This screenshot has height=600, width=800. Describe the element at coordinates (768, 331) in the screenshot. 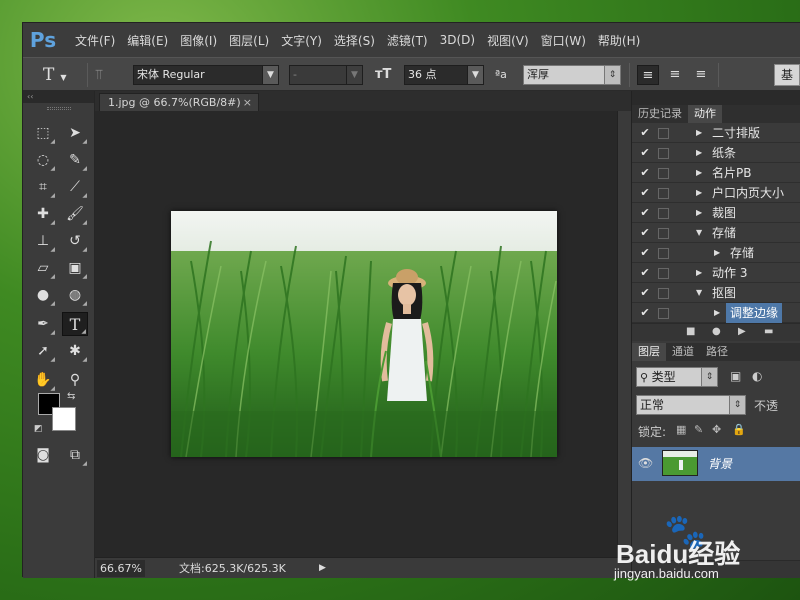

I see `new-set-folder-icon: ▬` at that location.